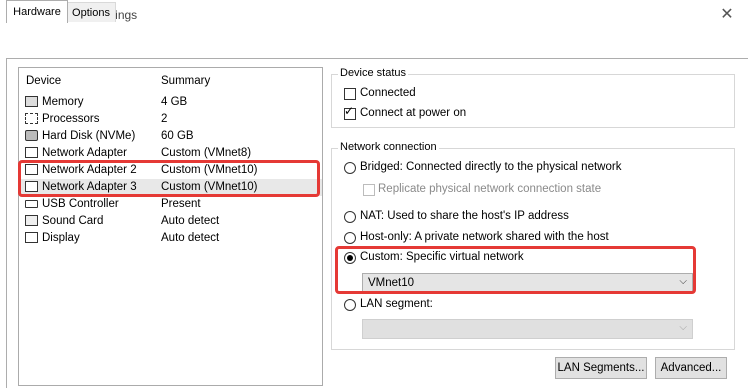  I want to click on connected-label: Connected, so click(388, 93).